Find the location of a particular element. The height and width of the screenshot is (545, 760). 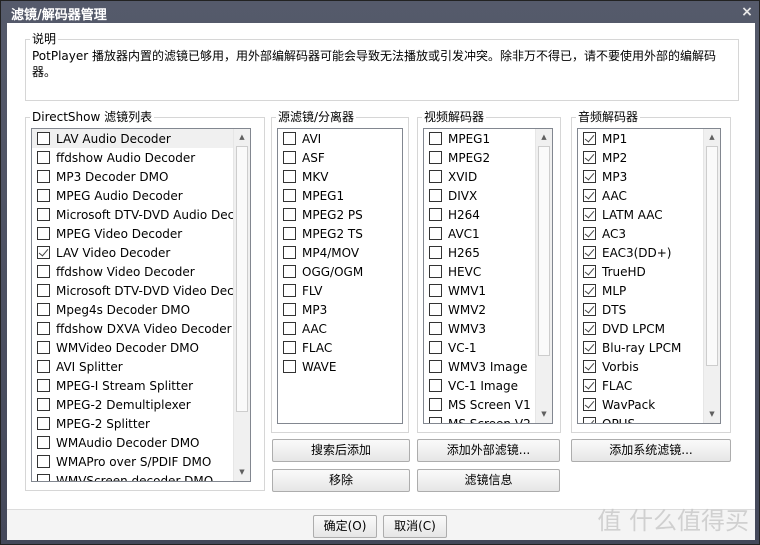

ok-button: 确定(O) is located at coordinates (345, 526).